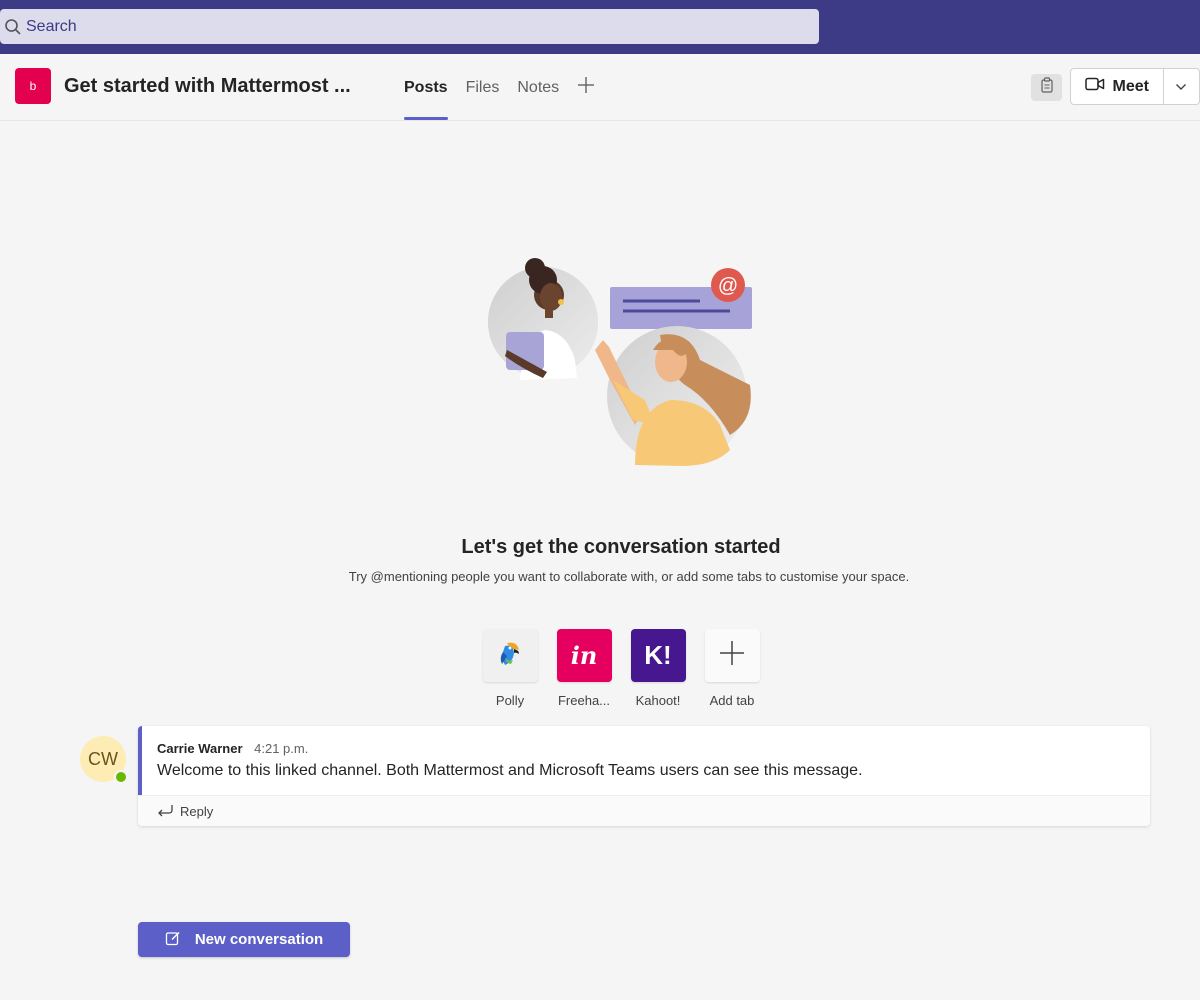  I want to click on team-avatar: b, so click(33, 86).